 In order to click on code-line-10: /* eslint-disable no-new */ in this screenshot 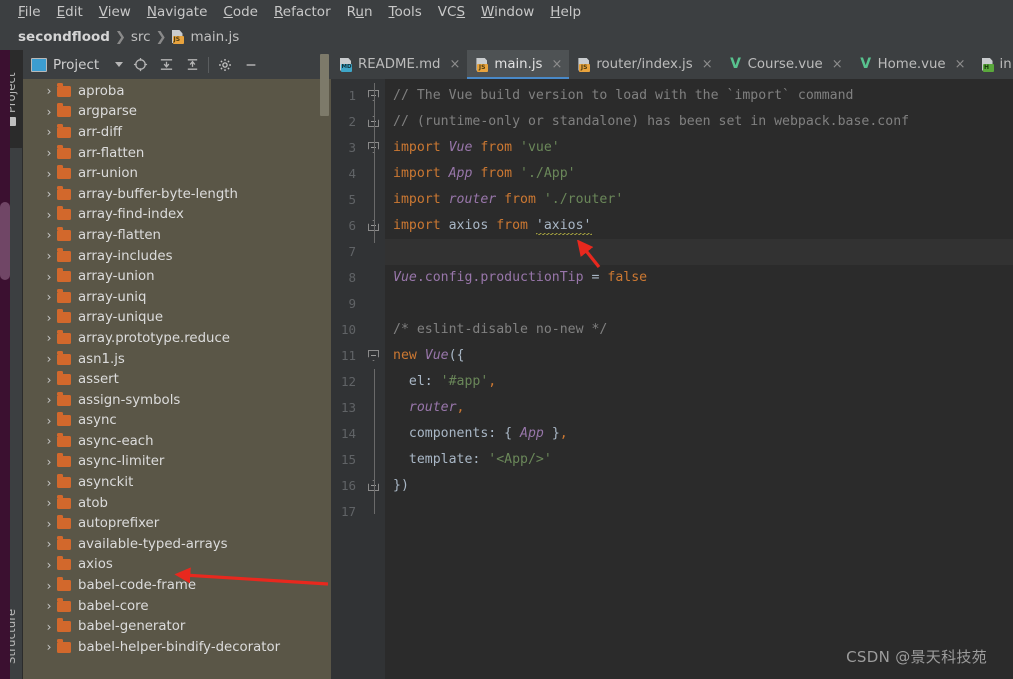, I will do `click(699, 330)`.